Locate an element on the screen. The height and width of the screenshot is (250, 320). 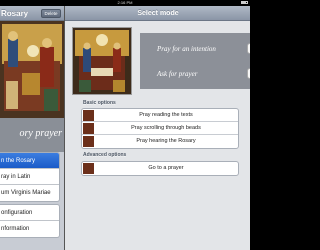
option-reading-texts: Pray reading the texts is located at coordinates (160, 115).